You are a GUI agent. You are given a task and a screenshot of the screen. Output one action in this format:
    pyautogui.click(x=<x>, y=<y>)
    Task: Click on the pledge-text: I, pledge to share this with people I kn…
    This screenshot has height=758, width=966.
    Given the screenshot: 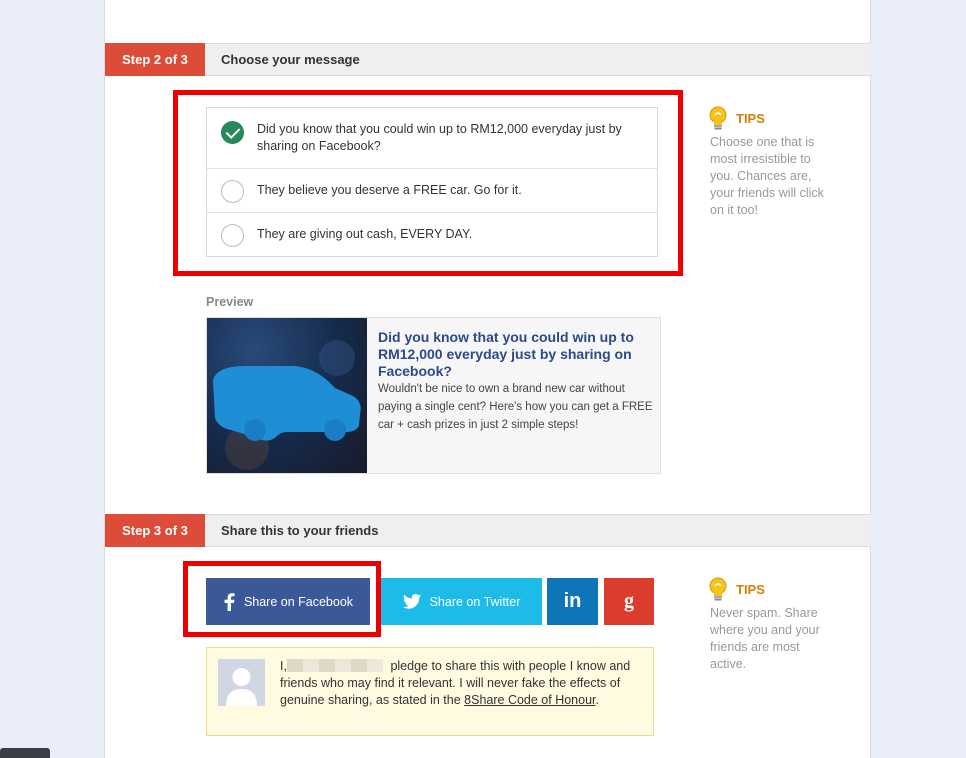 What is the action you would take?
    pyautogui.click(x=460, y=683)
    